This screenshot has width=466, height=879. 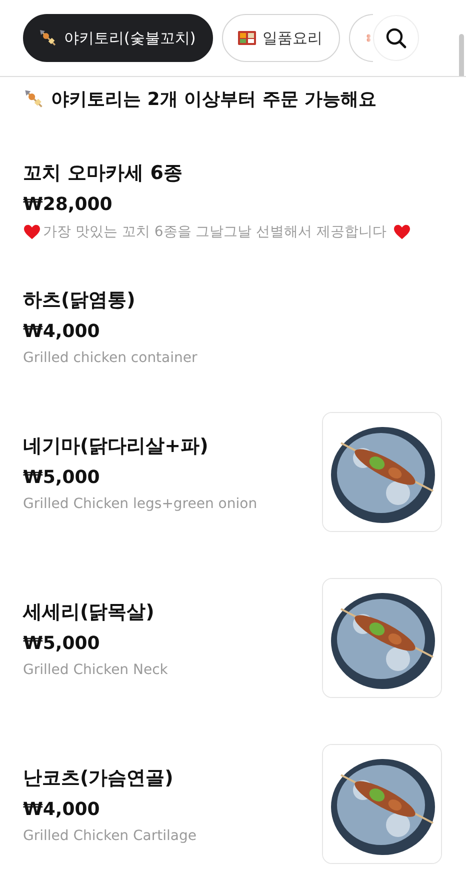 I want to click on scrollbar, so click(x=461, y=55).